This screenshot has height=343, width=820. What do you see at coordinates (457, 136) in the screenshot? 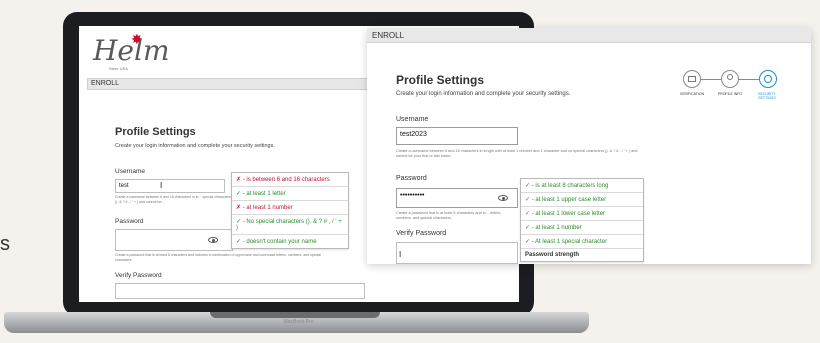
I see `username-input: test2023` at bounding box center [457, 136].